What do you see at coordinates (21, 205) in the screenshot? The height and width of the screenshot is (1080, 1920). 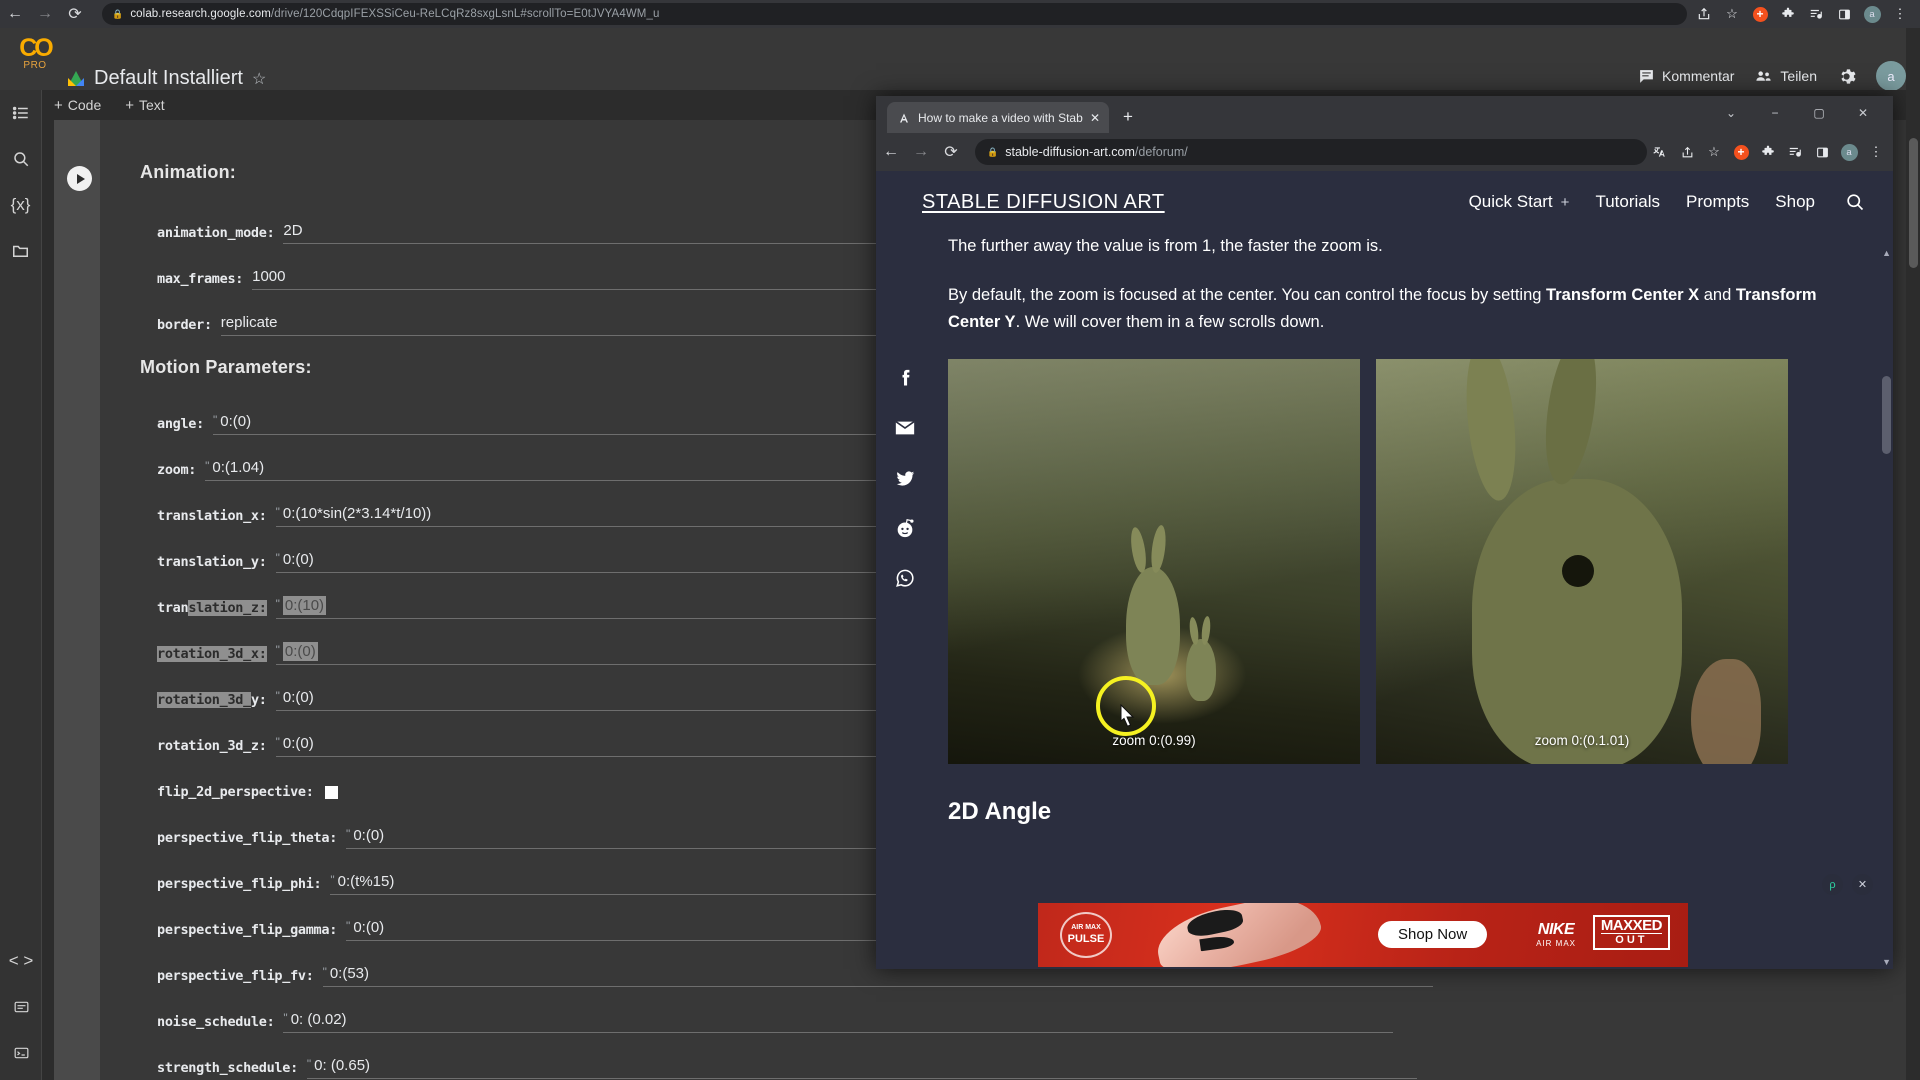 I see `variables-icon: {x}` at bounding box center [21, 205].